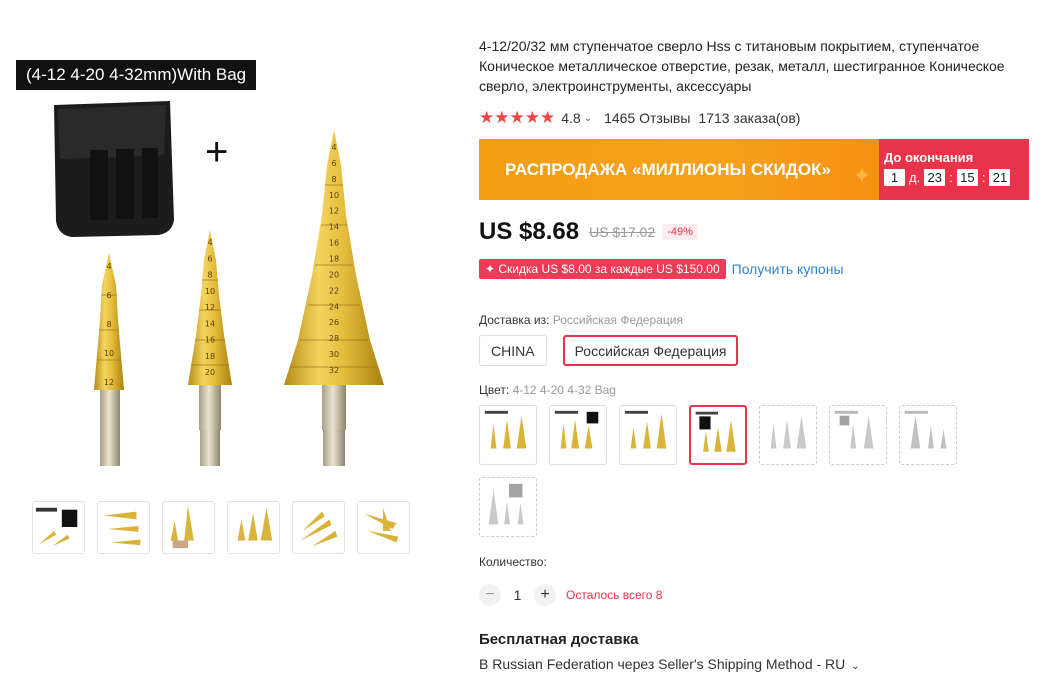 This screenshot has height=700, width=1050. I want to click on countdown-hours: 23, so click(935, 177).